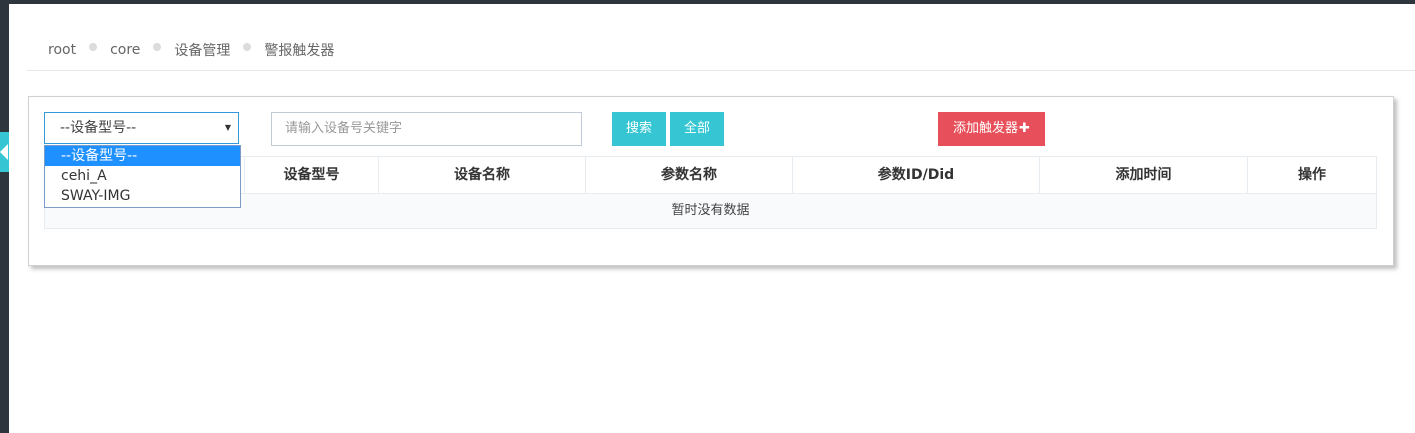 The width and height of the screenshot is (1415, 433). Describe the element at coordinates (916, 175) in the screenshot. I see `column-header-parameter-id: 参数ID/Did` at that location.